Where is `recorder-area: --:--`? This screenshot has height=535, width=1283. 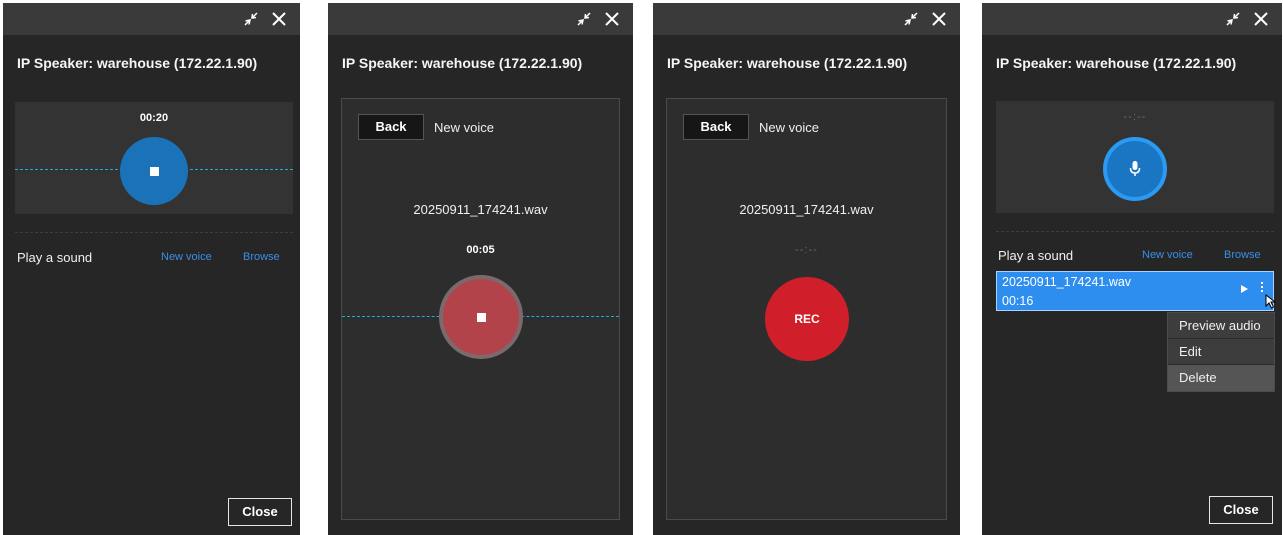 recorder-area: --:-- is located at coordinates (1135, 157).